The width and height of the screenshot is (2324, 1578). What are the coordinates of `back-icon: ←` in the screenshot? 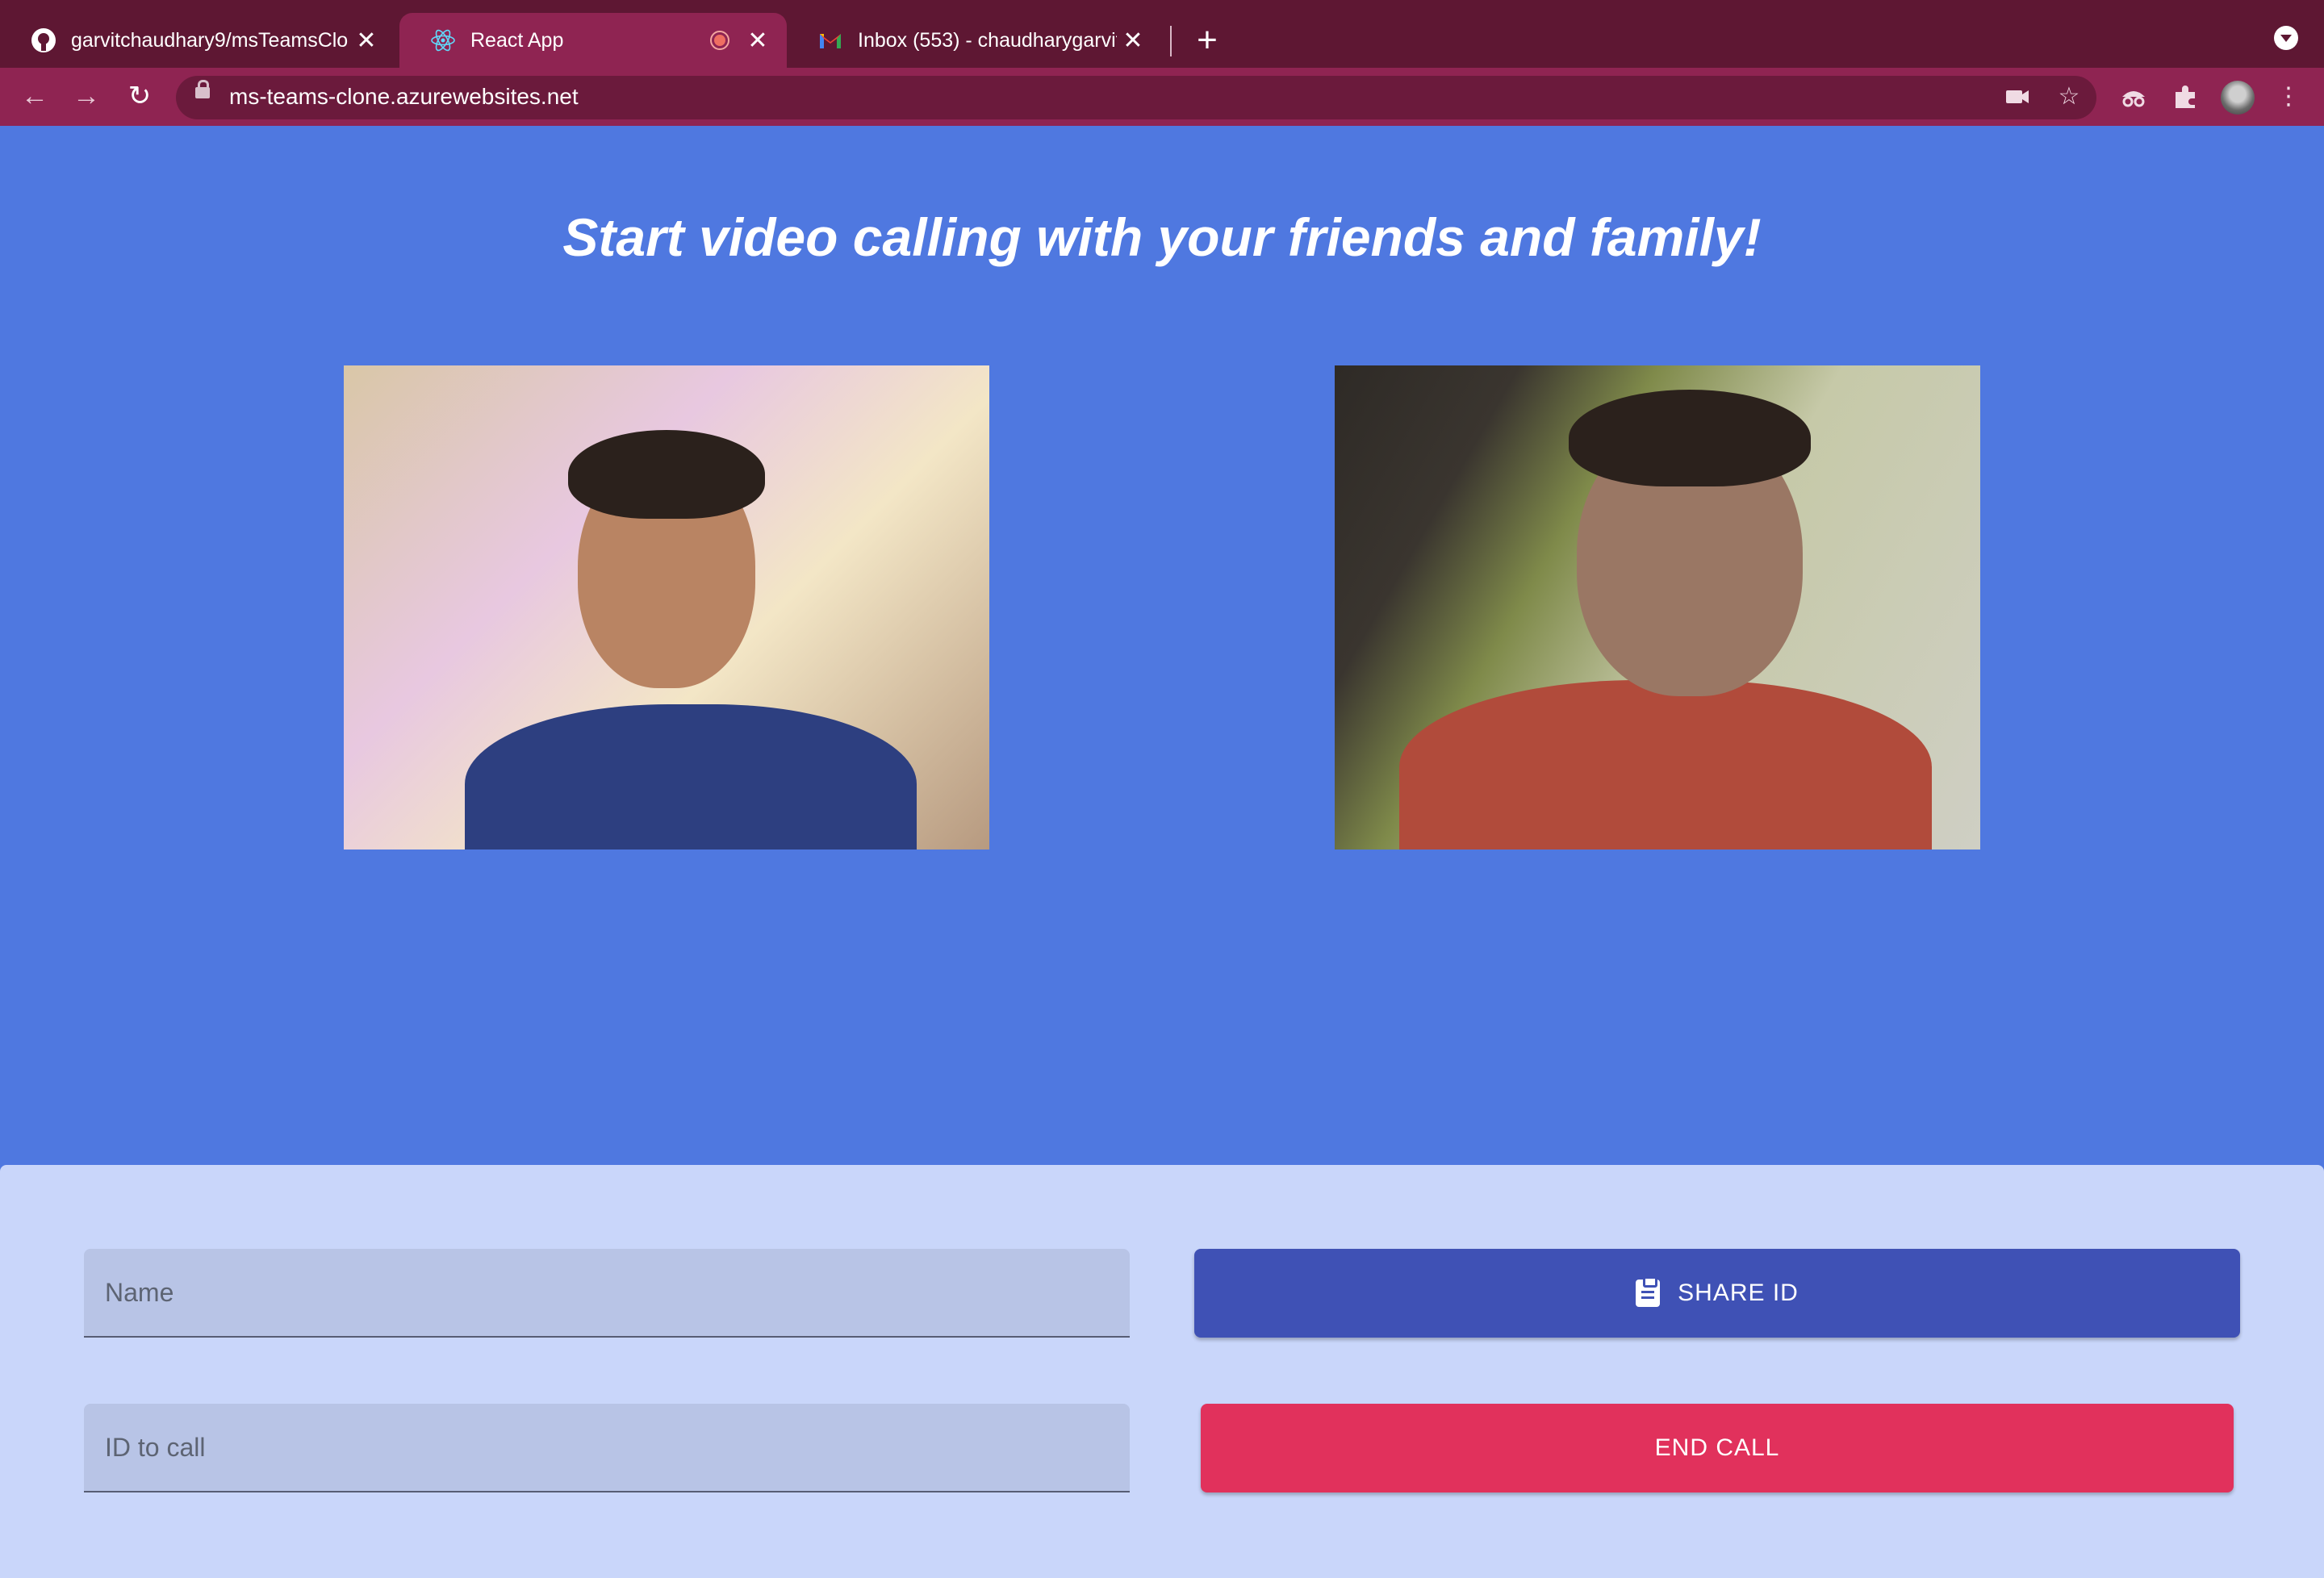 It's located at (34, 96).